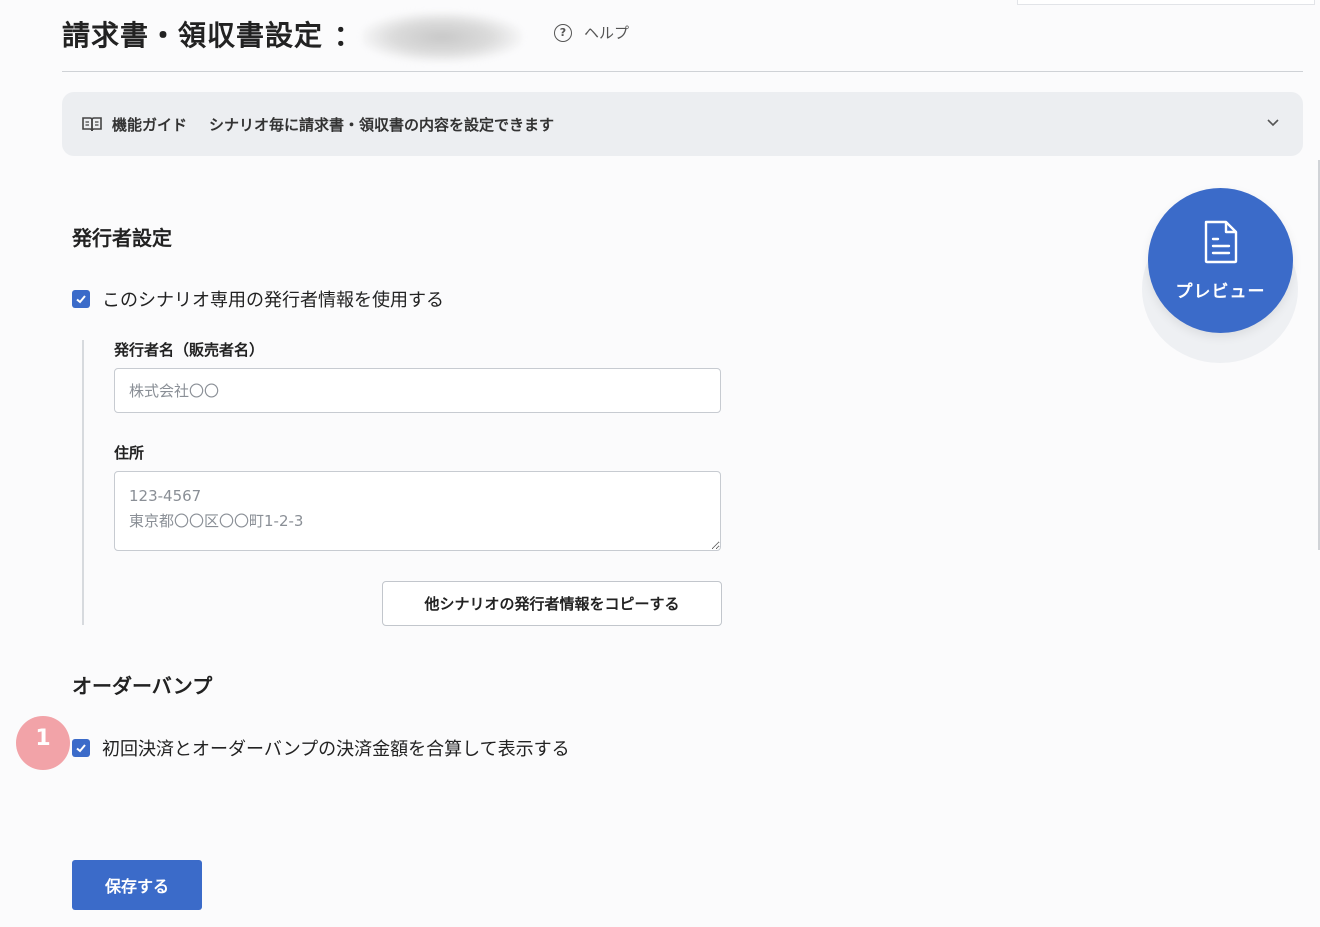 The height and width of the screenshot is (927, 1320). I want to click on preview-label: プレビュー, so click(1220, 292).